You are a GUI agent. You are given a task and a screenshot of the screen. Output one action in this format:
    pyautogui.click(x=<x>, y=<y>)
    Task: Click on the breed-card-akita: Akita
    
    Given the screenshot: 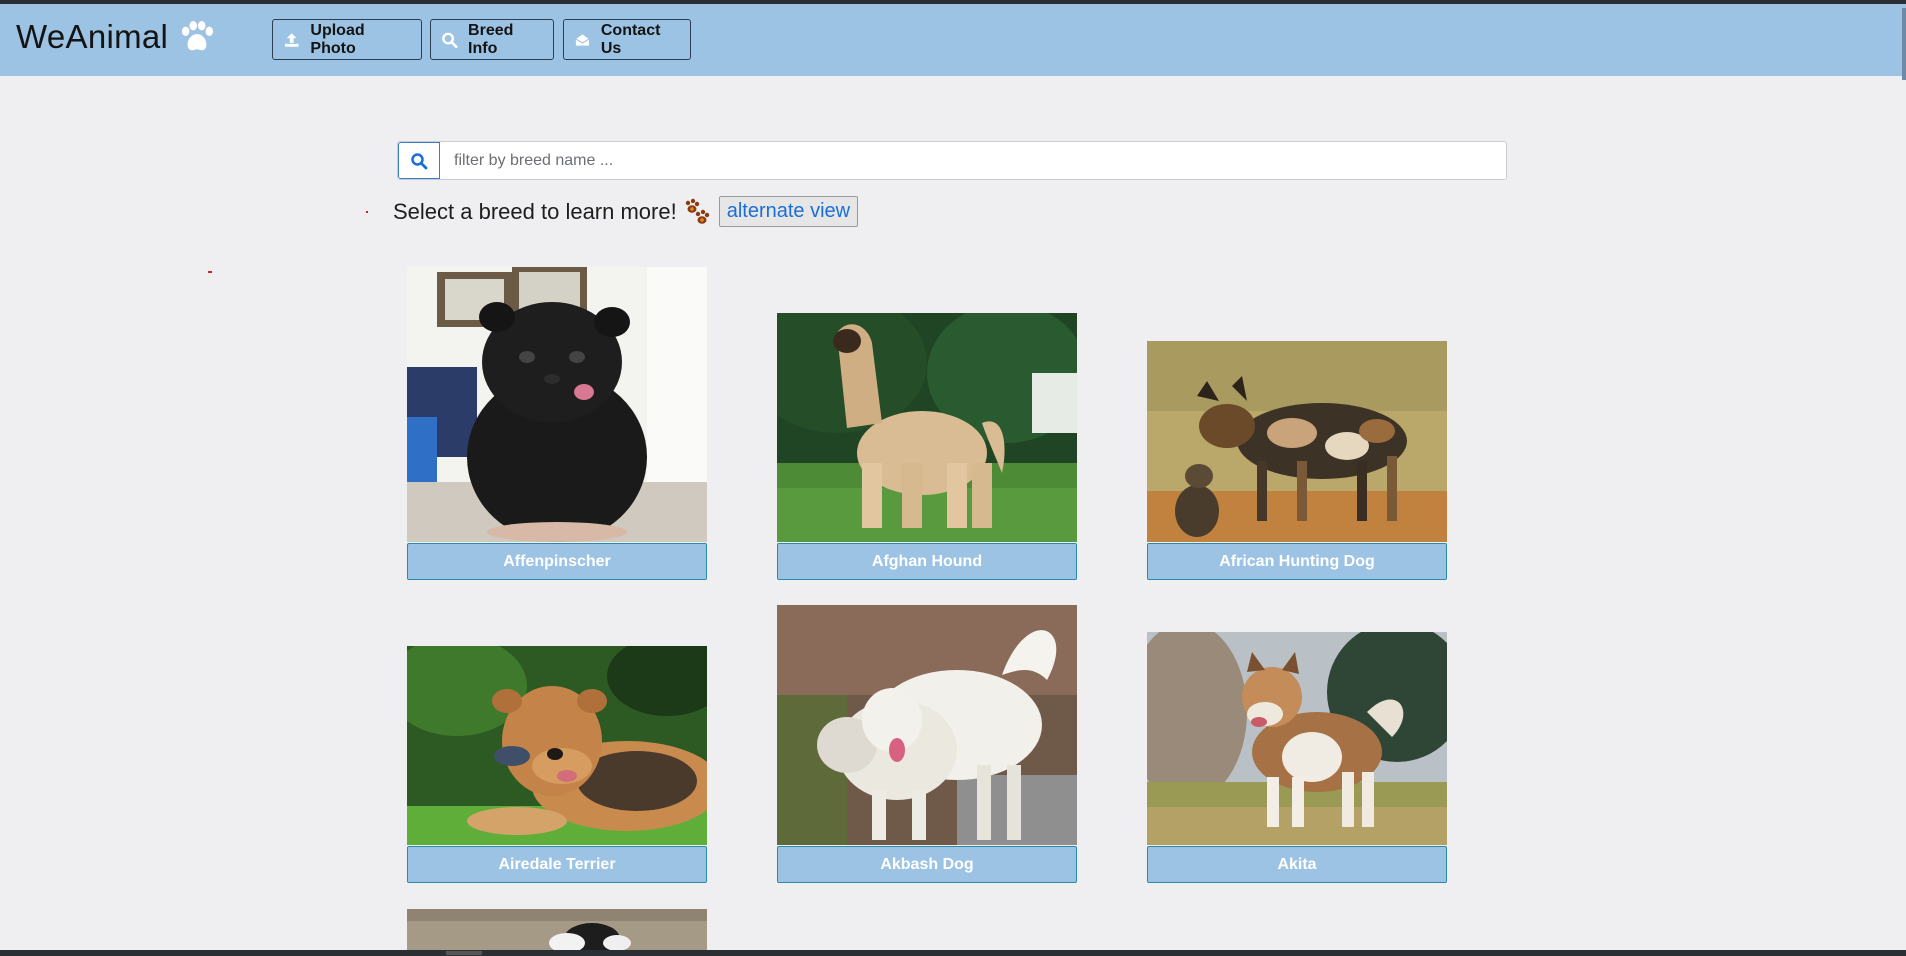 What is the action you would take?
    pyautogui.click(x=1297, y=757)
    